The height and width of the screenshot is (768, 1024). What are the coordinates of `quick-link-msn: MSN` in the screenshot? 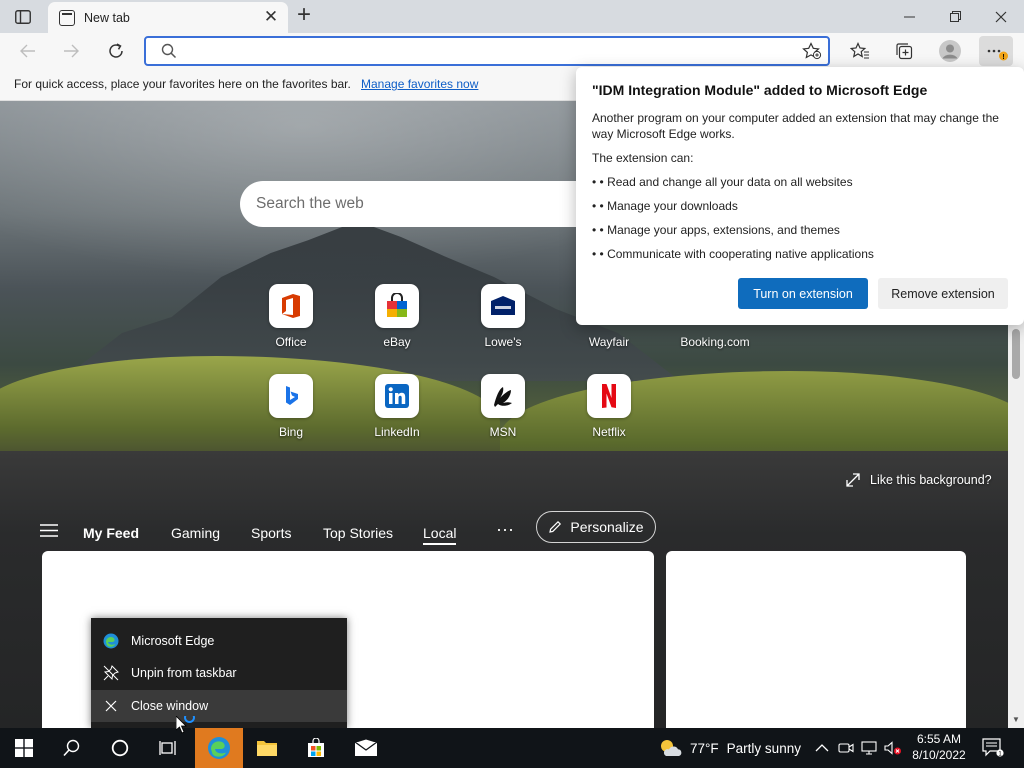 It's located at (503, 406).